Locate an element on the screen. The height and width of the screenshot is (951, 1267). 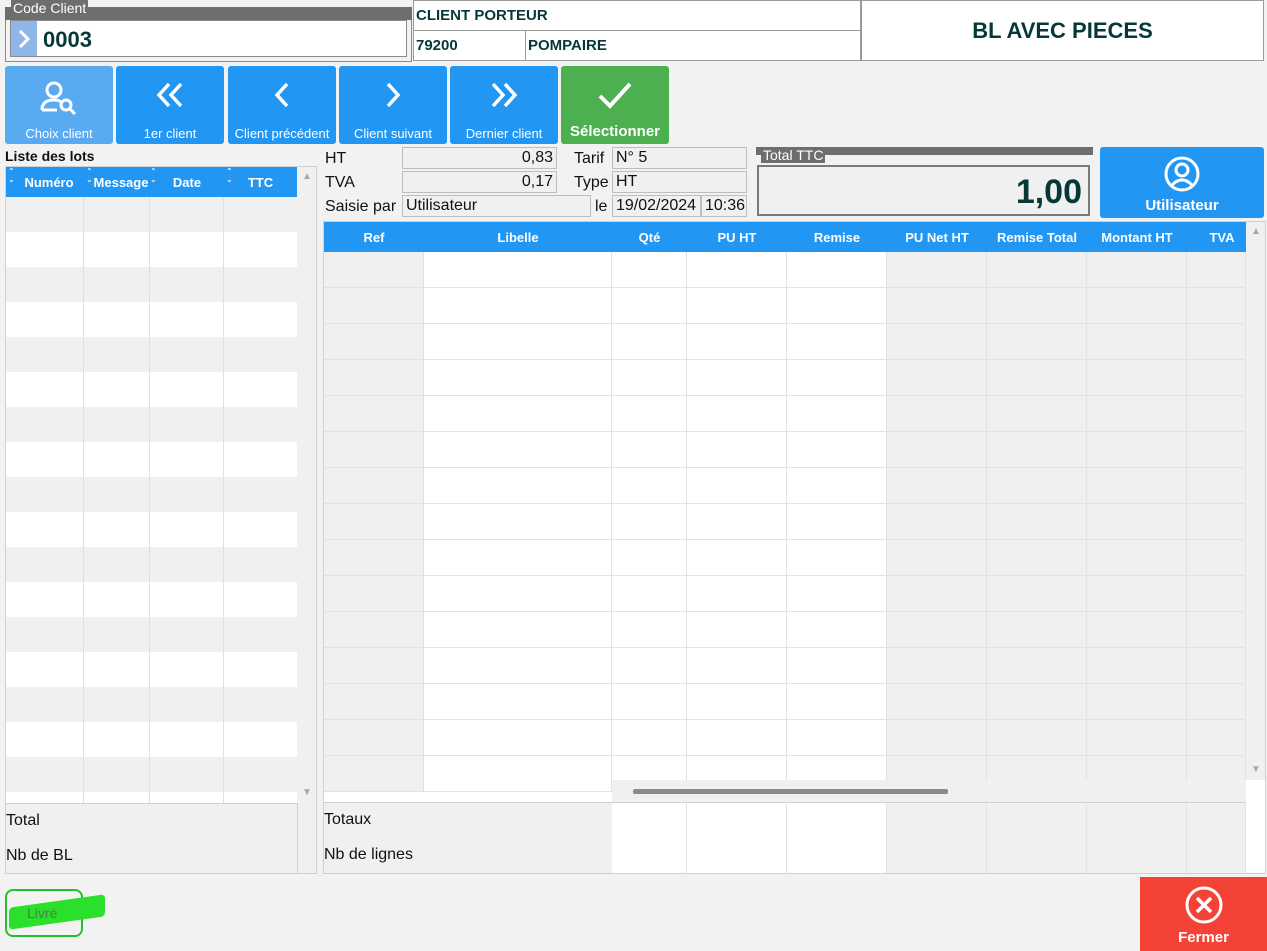
lines-vscrollbar: ▲ ▼ is located at coordinates (1255, 501).